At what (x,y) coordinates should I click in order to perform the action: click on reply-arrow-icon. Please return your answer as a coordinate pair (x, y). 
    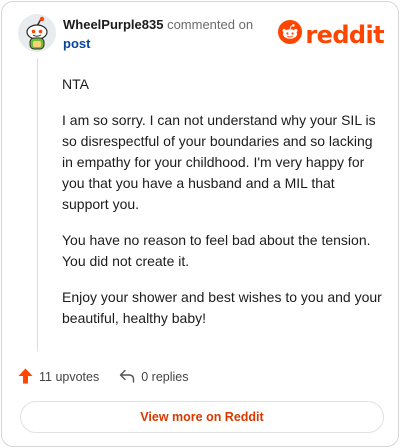
    Looking at the image, I should click on (130, 377).